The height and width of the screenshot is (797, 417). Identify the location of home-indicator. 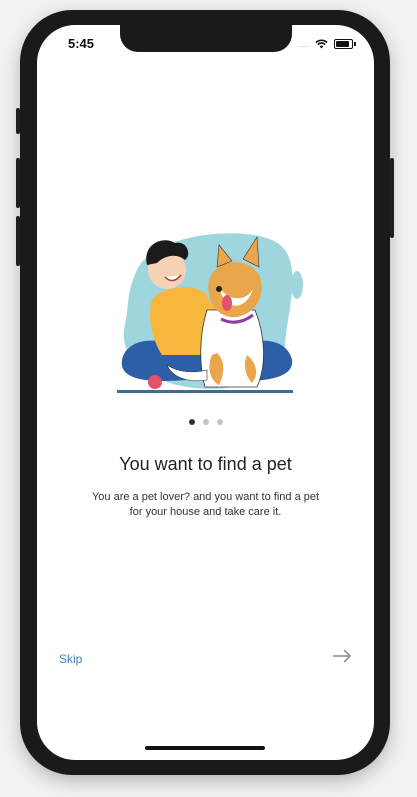
(205, 748).